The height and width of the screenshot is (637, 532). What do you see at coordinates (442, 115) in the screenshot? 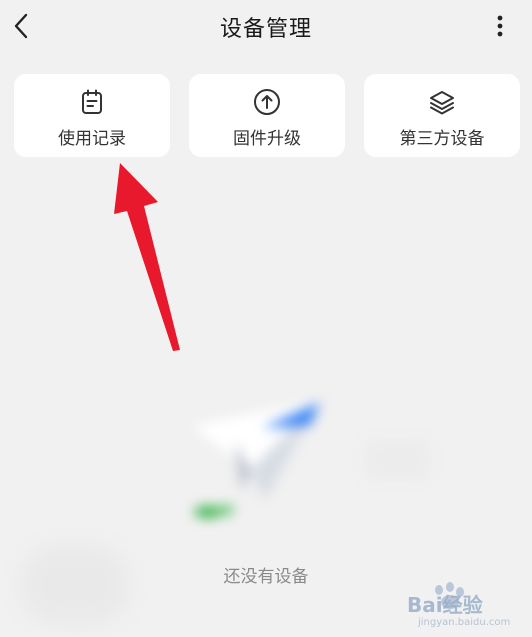
I see `third-party-devices-card: 第三方设备` at bounding box center [442, 115].